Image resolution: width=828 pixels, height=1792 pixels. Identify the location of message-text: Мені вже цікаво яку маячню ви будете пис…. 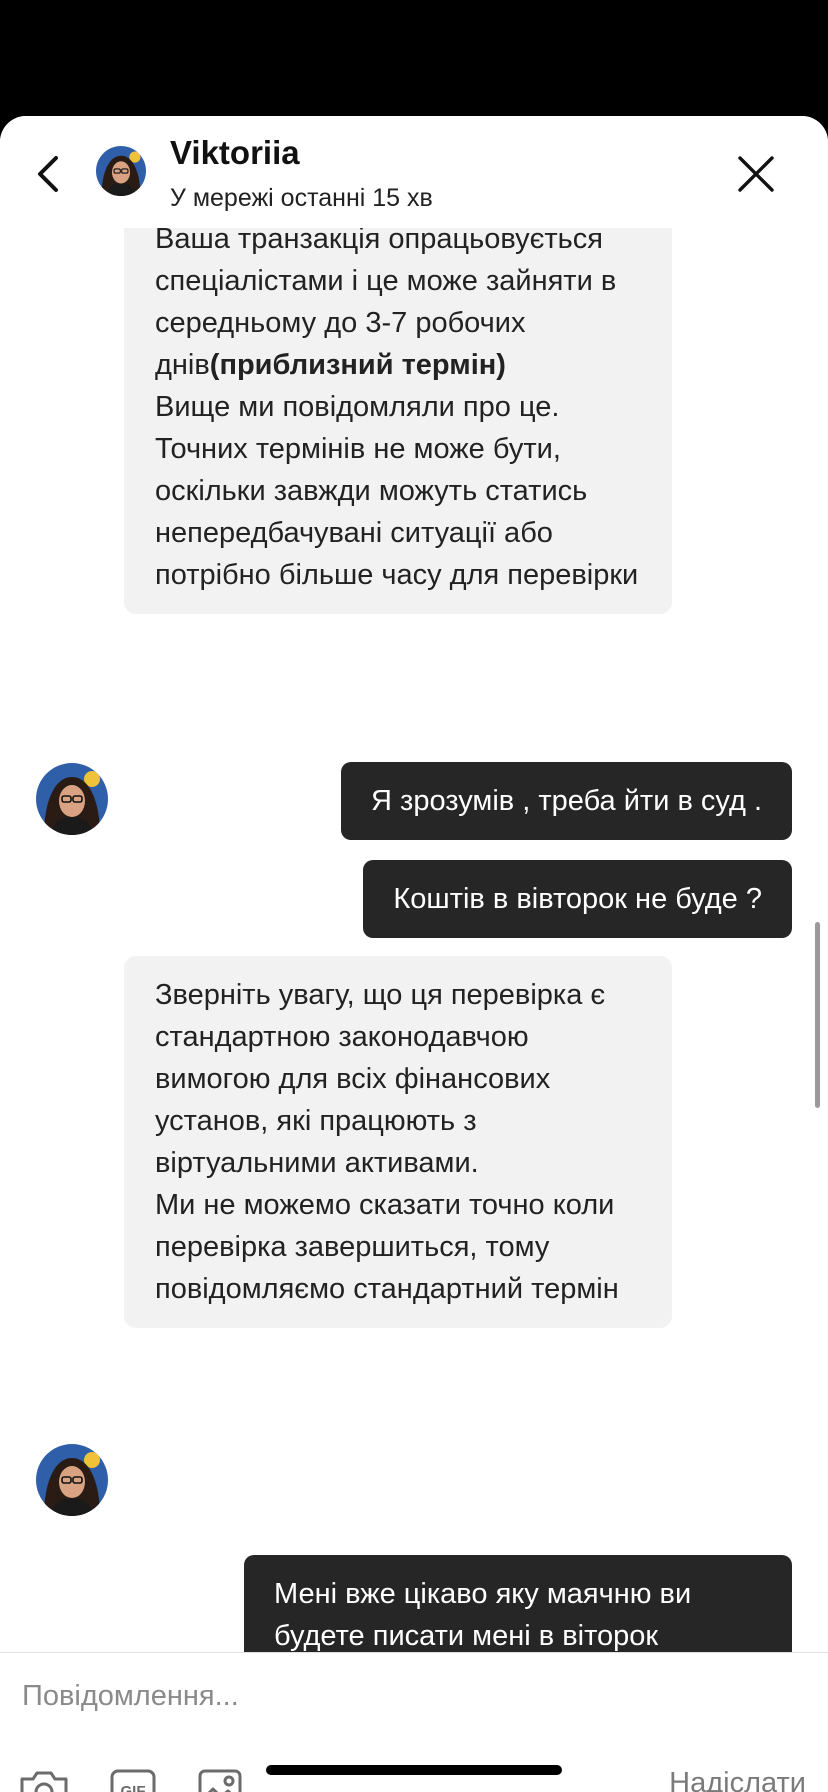
(483, 1615).